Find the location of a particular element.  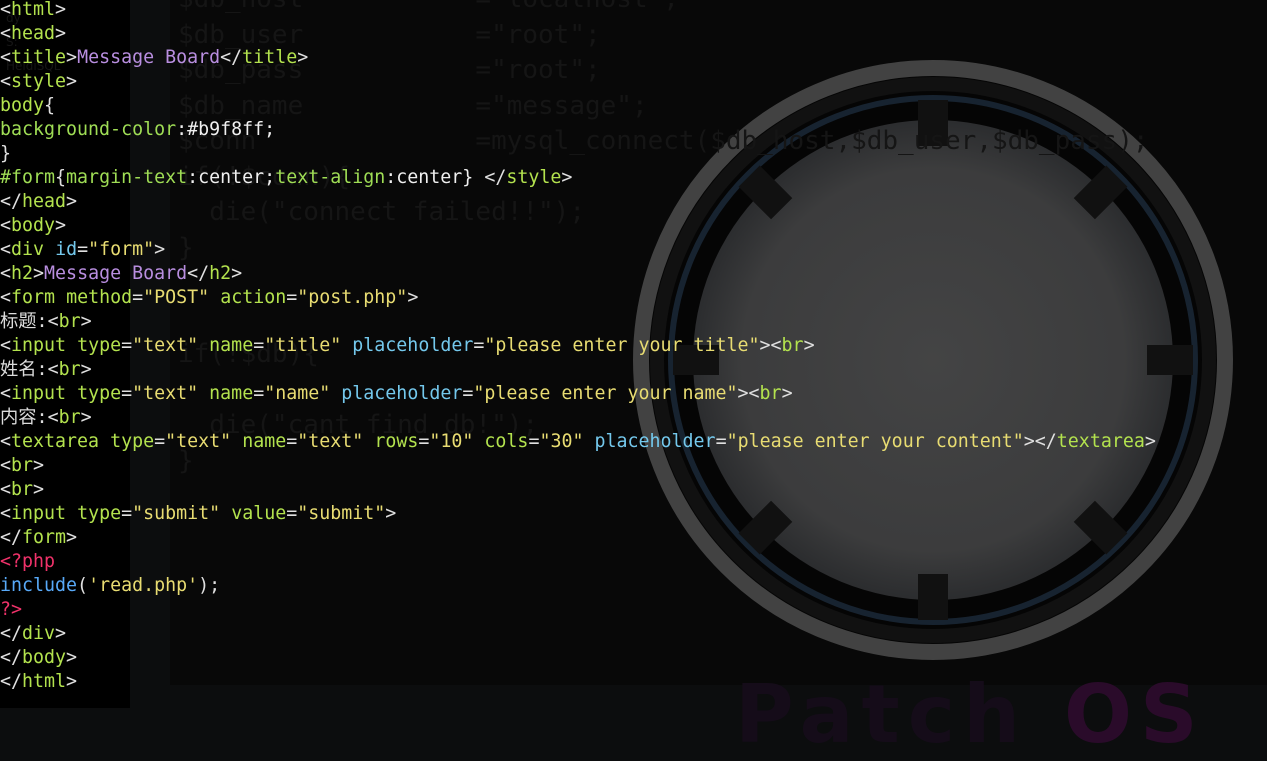

code-token: :center; is located at coordinates (231, 177).